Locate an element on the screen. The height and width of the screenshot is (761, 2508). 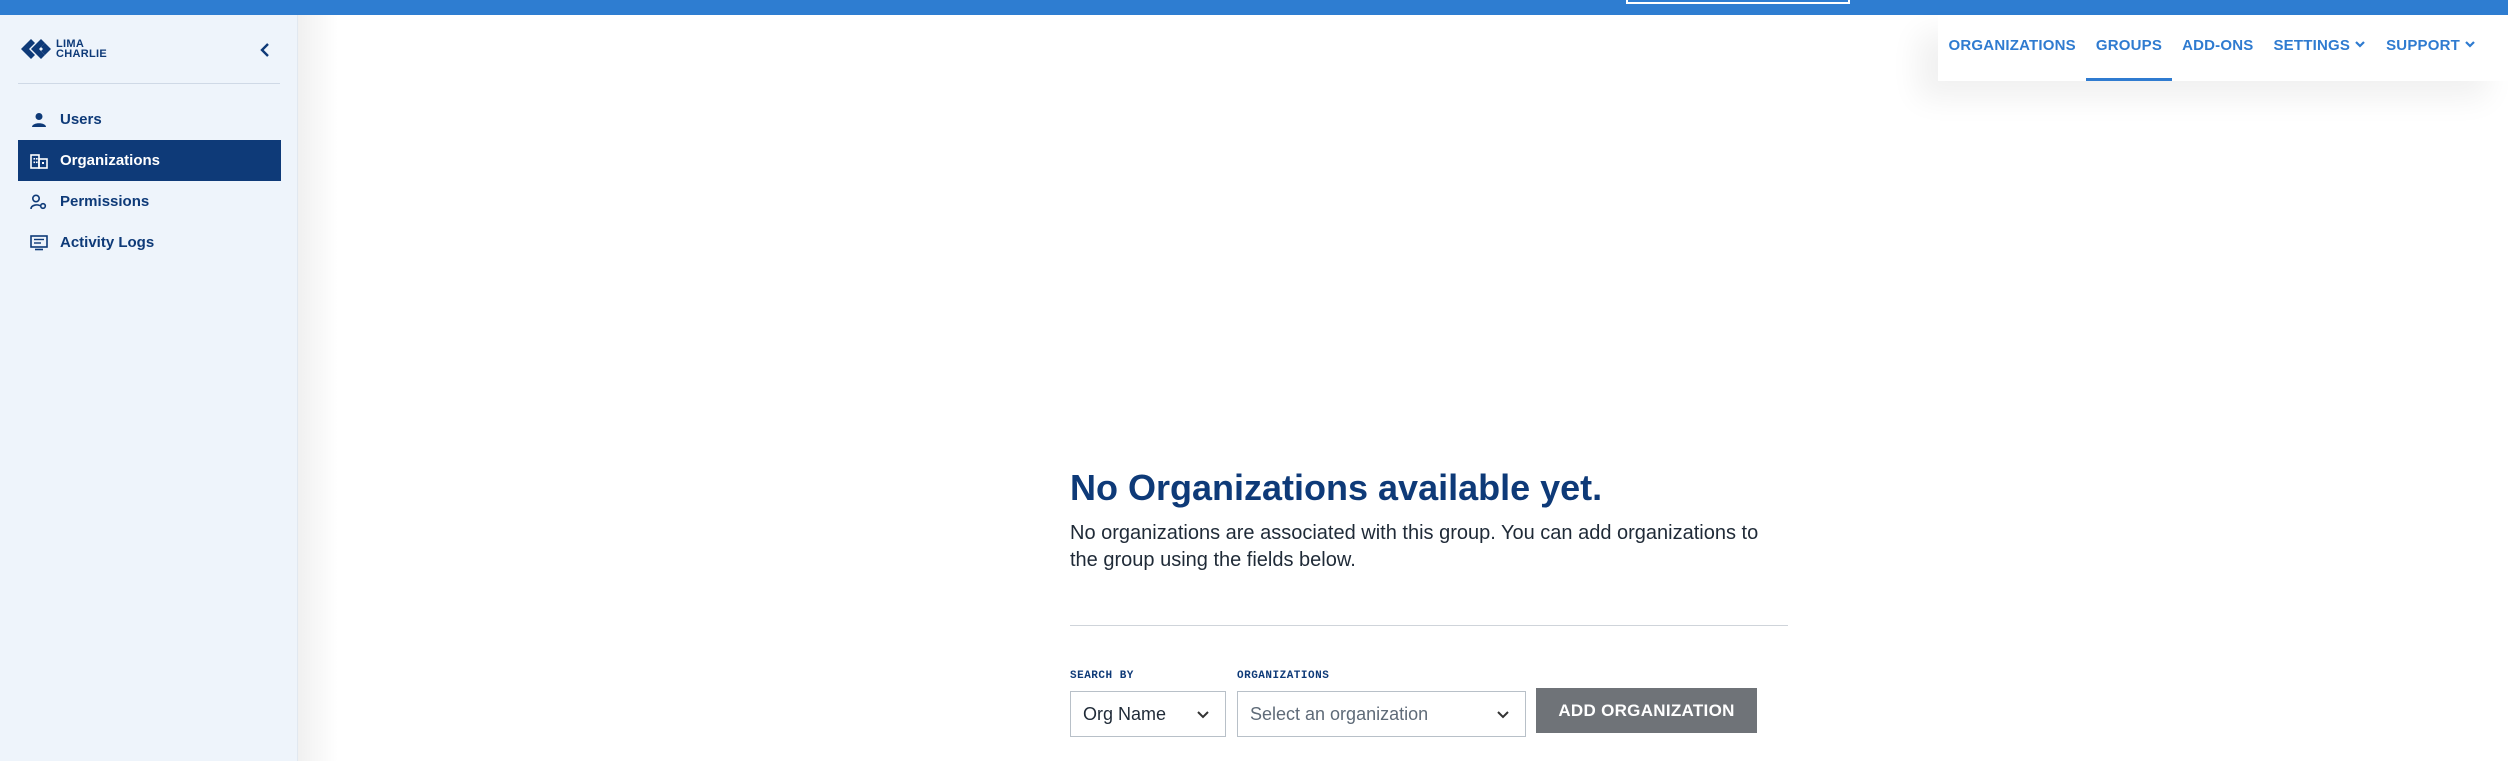
search-by-value: Org Name is located at coordinates (1125, 713).